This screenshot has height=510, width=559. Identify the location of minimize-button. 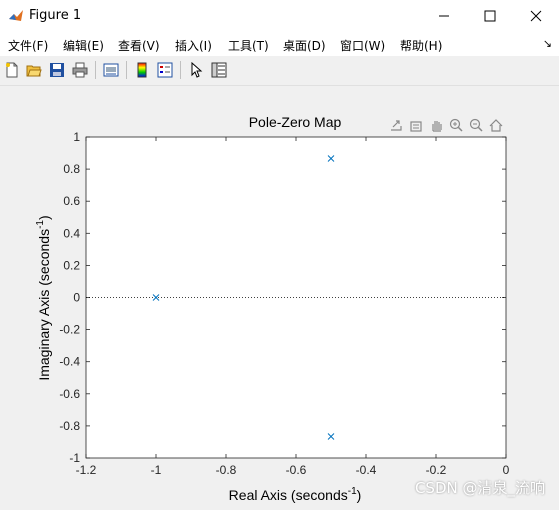
(444, 16).